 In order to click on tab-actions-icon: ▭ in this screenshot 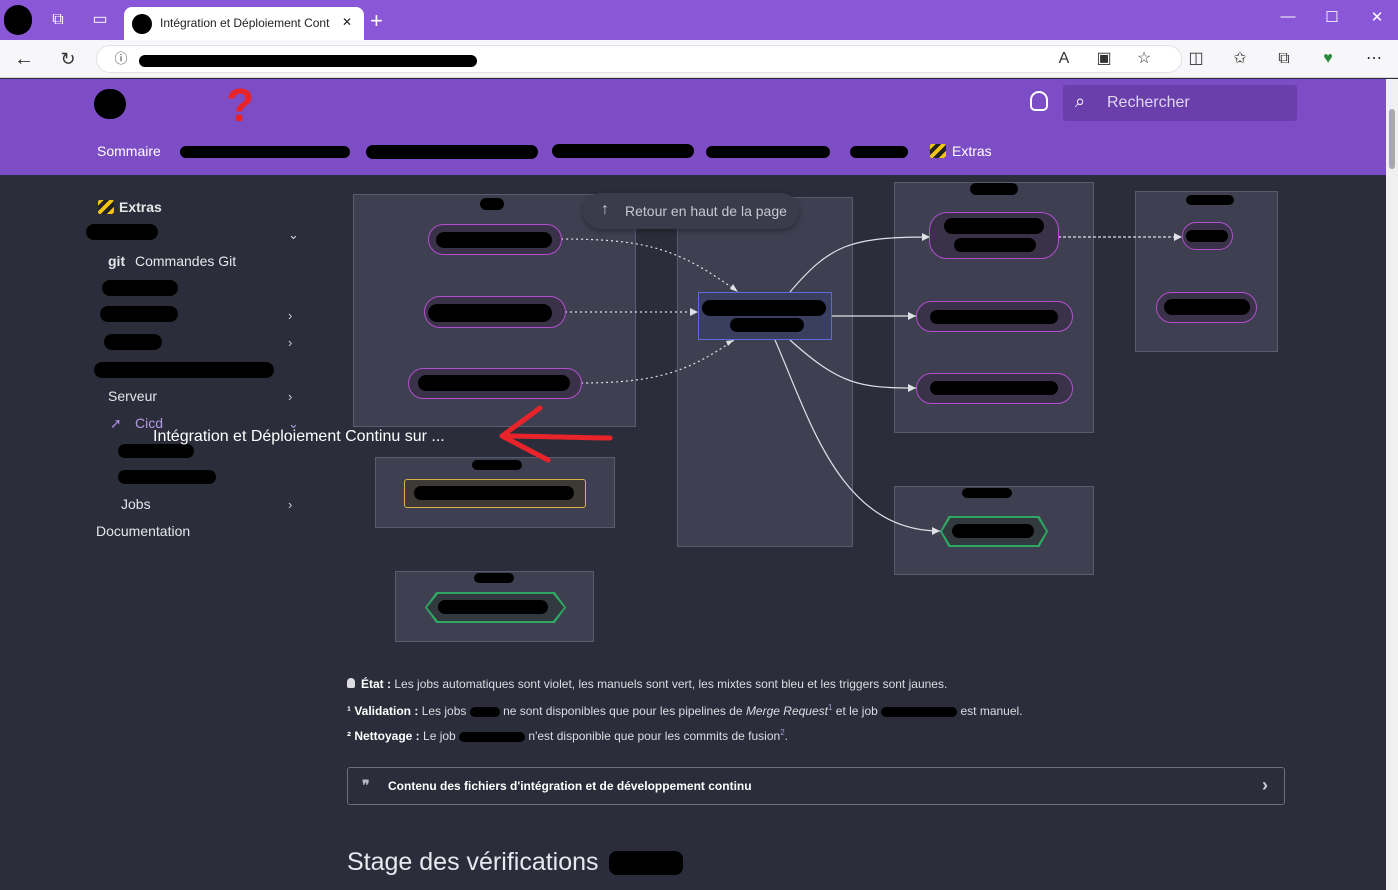, I will do `click(100, 20)`.